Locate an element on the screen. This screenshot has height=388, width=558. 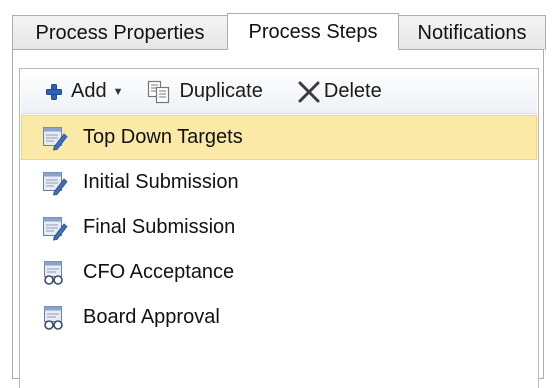
list-item-final-submission: Final Submission is located at coordinates (279, 227).